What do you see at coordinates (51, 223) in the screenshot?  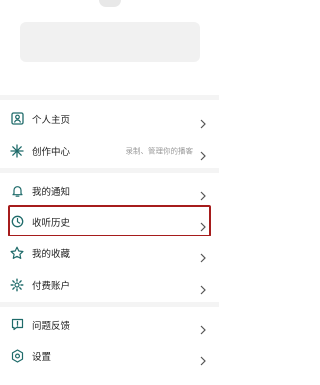 I see `menu-item-label: 收听历史` at bounding box center [51, 223].